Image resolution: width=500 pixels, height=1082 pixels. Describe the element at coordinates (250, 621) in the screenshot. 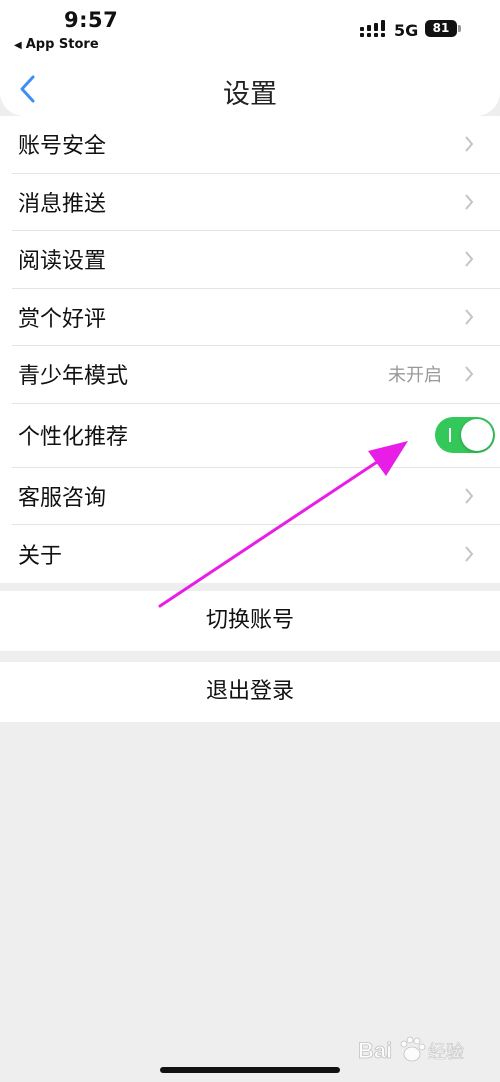

I see `switch-account-button: 切换账号` at that location.